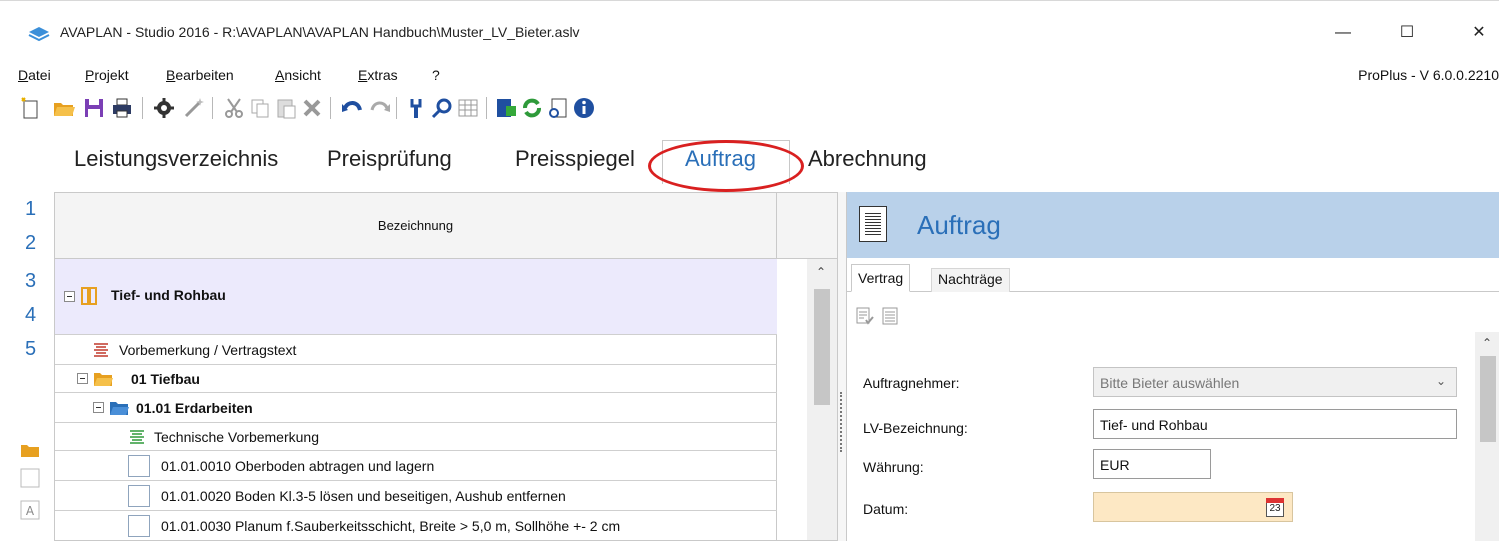 Image resolution: width=1499 pixels, height=541 pixels. What do you see at coordinates (380, 108) in the screenshot?
I see `redo-icon` at bounding box center [380, 108].